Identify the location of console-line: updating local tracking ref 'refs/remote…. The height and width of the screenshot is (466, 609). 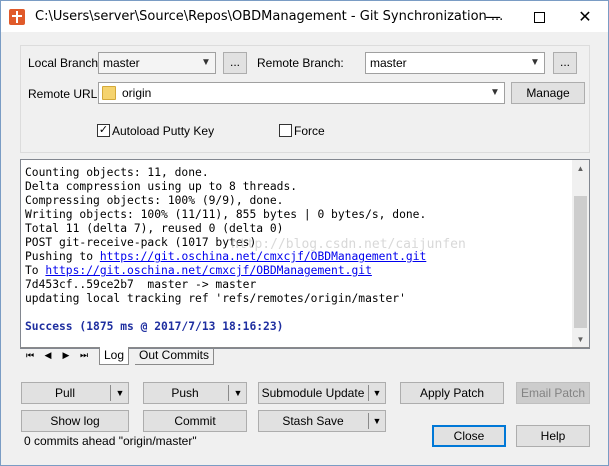
(215, 298).